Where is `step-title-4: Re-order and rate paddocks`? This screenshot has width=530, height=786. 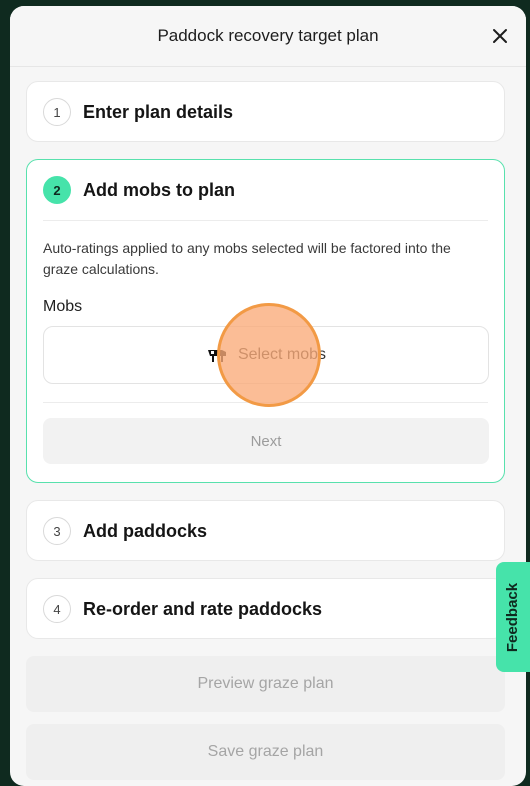 step-title-4: Re-order and rate paddocks is located at coordinates (203, 609).